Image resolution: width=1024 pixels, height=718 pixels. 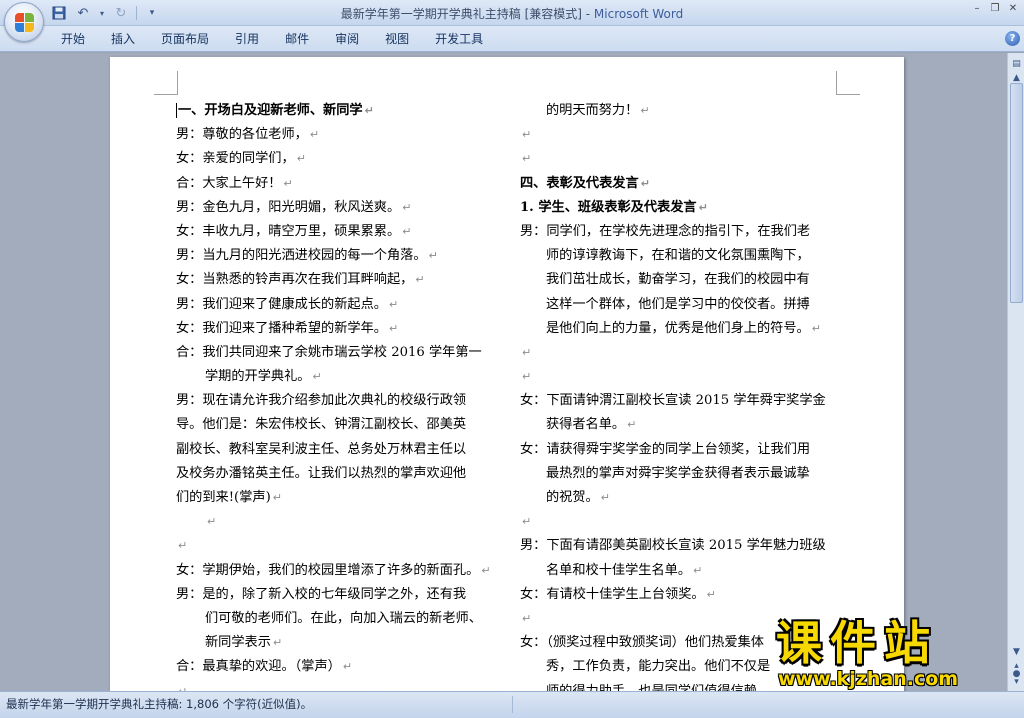 I want to click on paragraph-line: 合：最真挚的欢迎。（掌声） ↵, so click(x=341, y=667).